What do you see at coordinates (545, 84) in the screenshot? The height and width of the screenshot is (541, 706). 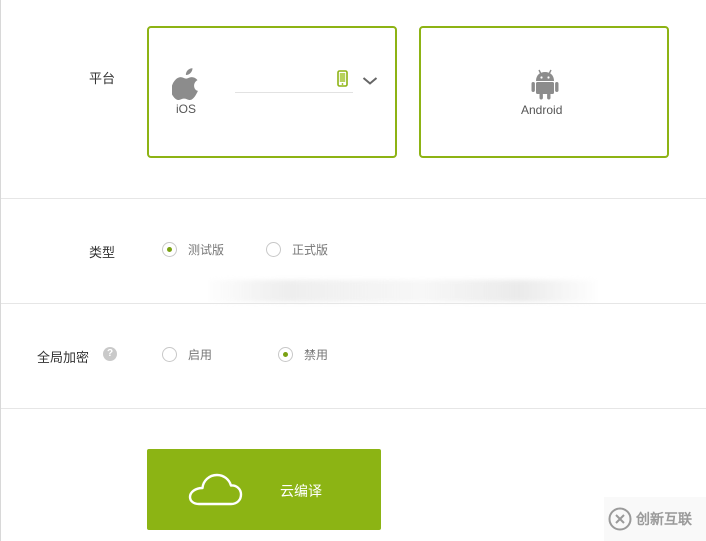 I see `android-icon` at bounding box center [545, 84].